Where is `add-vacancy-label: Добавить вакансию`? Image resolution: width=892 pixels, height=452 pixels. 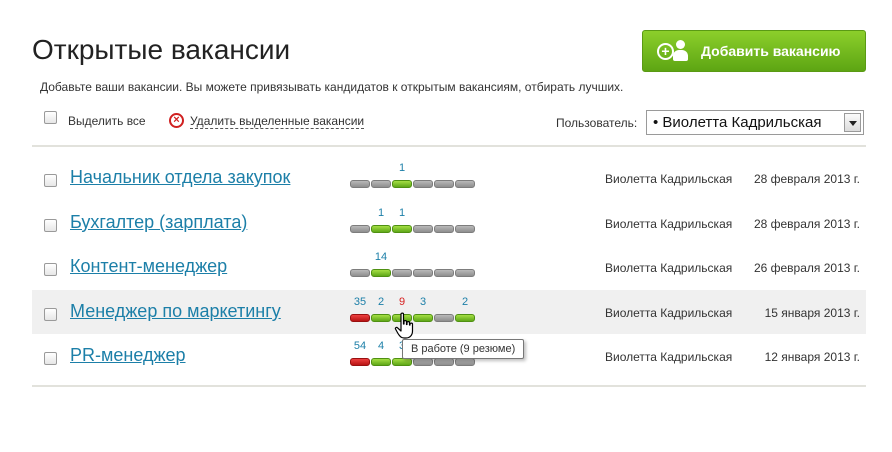 add-vacancy-label: Добавить вакансию is located at coordinates (771, 51).